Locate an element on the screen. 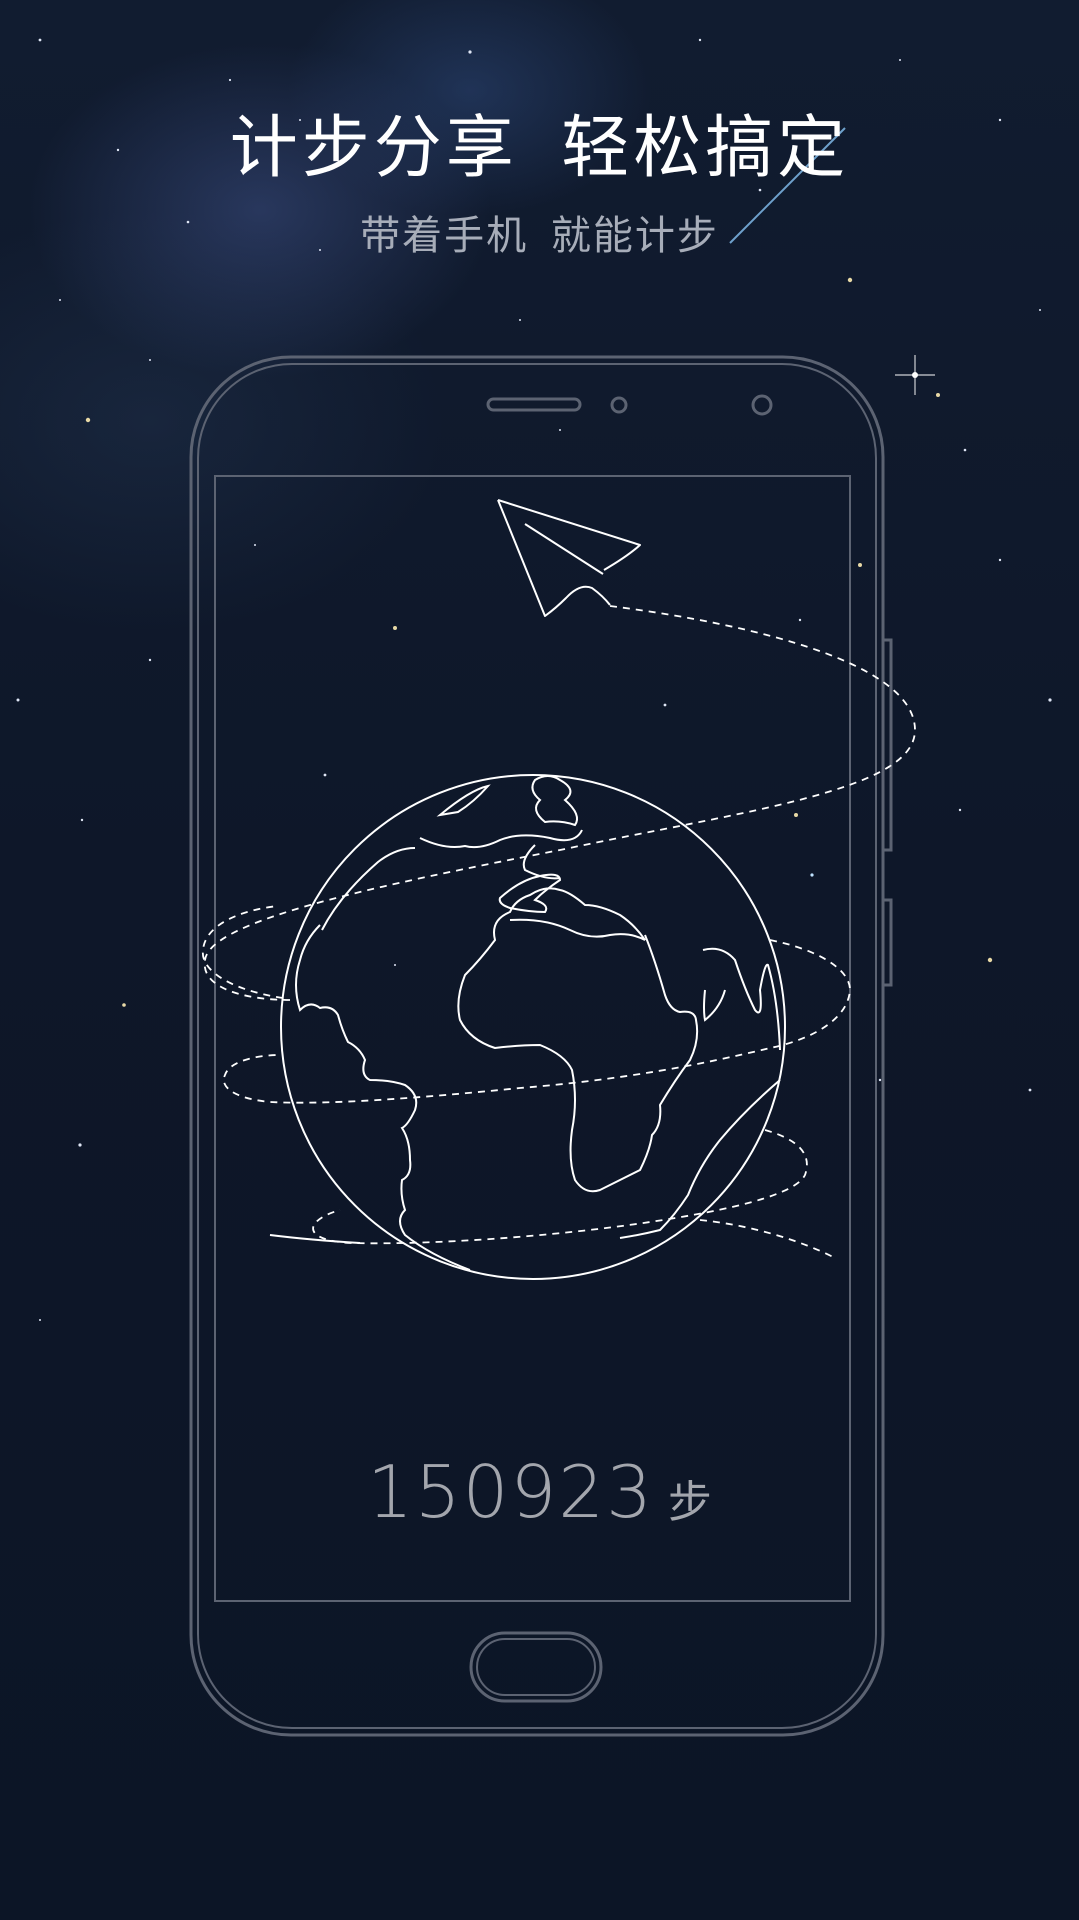 This screenshot has width=1079, height=1920. step-count-unit: 步 is located at coordinates (689, 1502).